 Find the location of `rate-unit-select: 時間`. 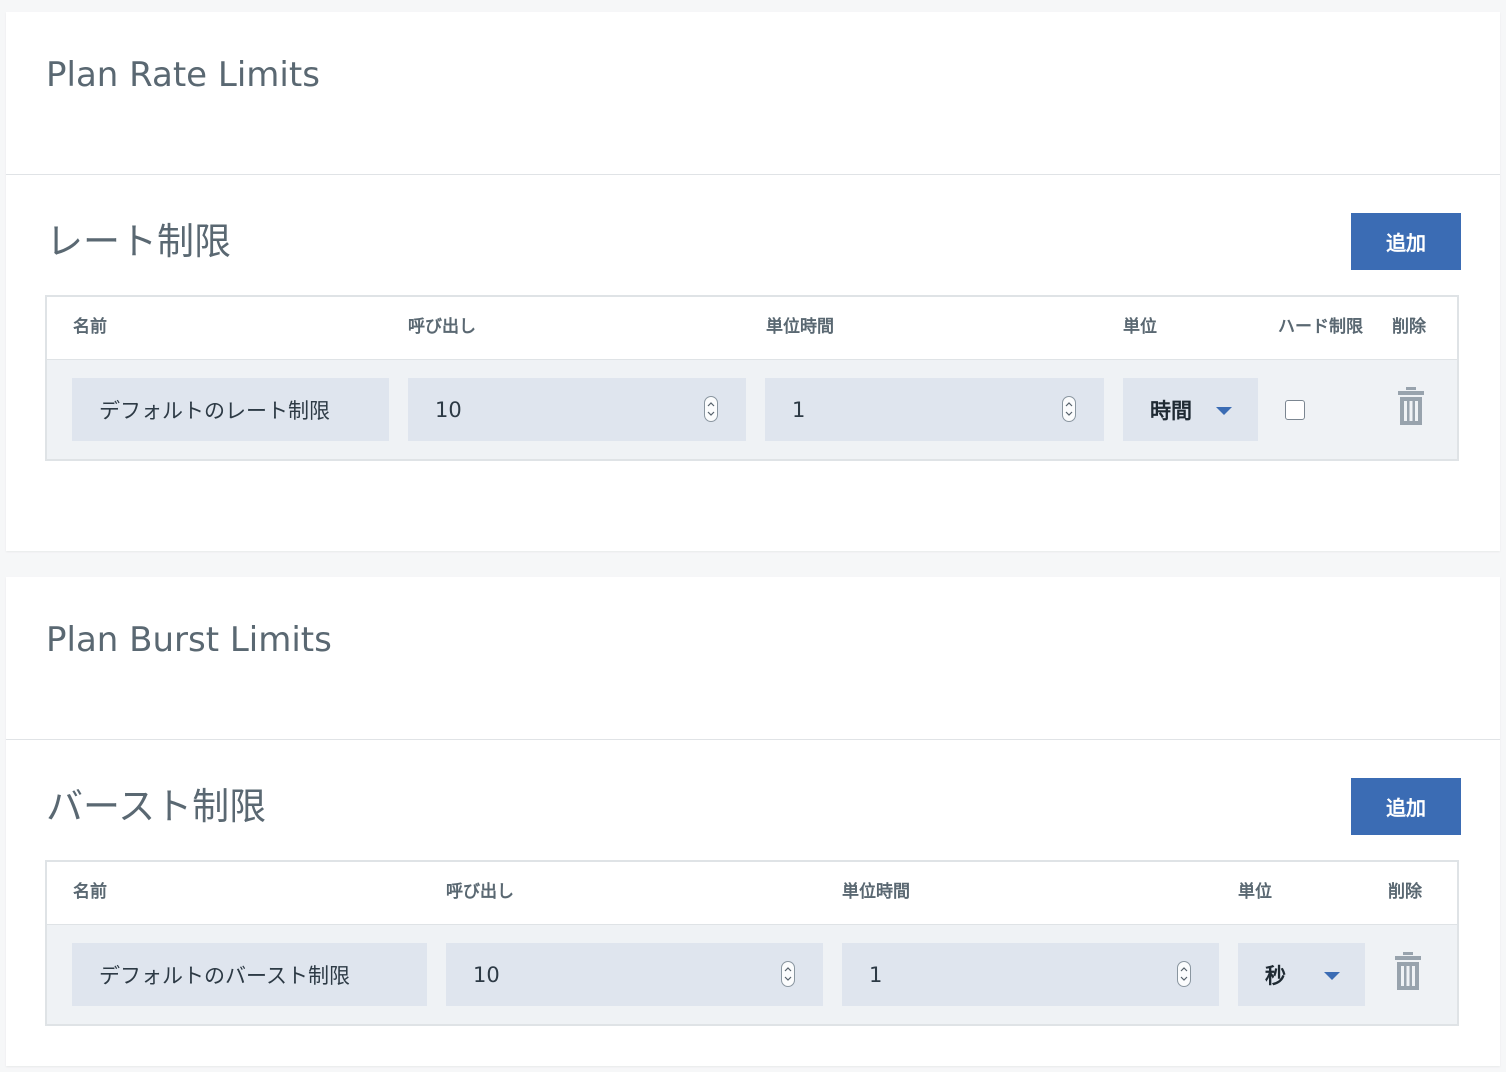

rate-unit-select: 時間 is located at coordinates (1190, 409).